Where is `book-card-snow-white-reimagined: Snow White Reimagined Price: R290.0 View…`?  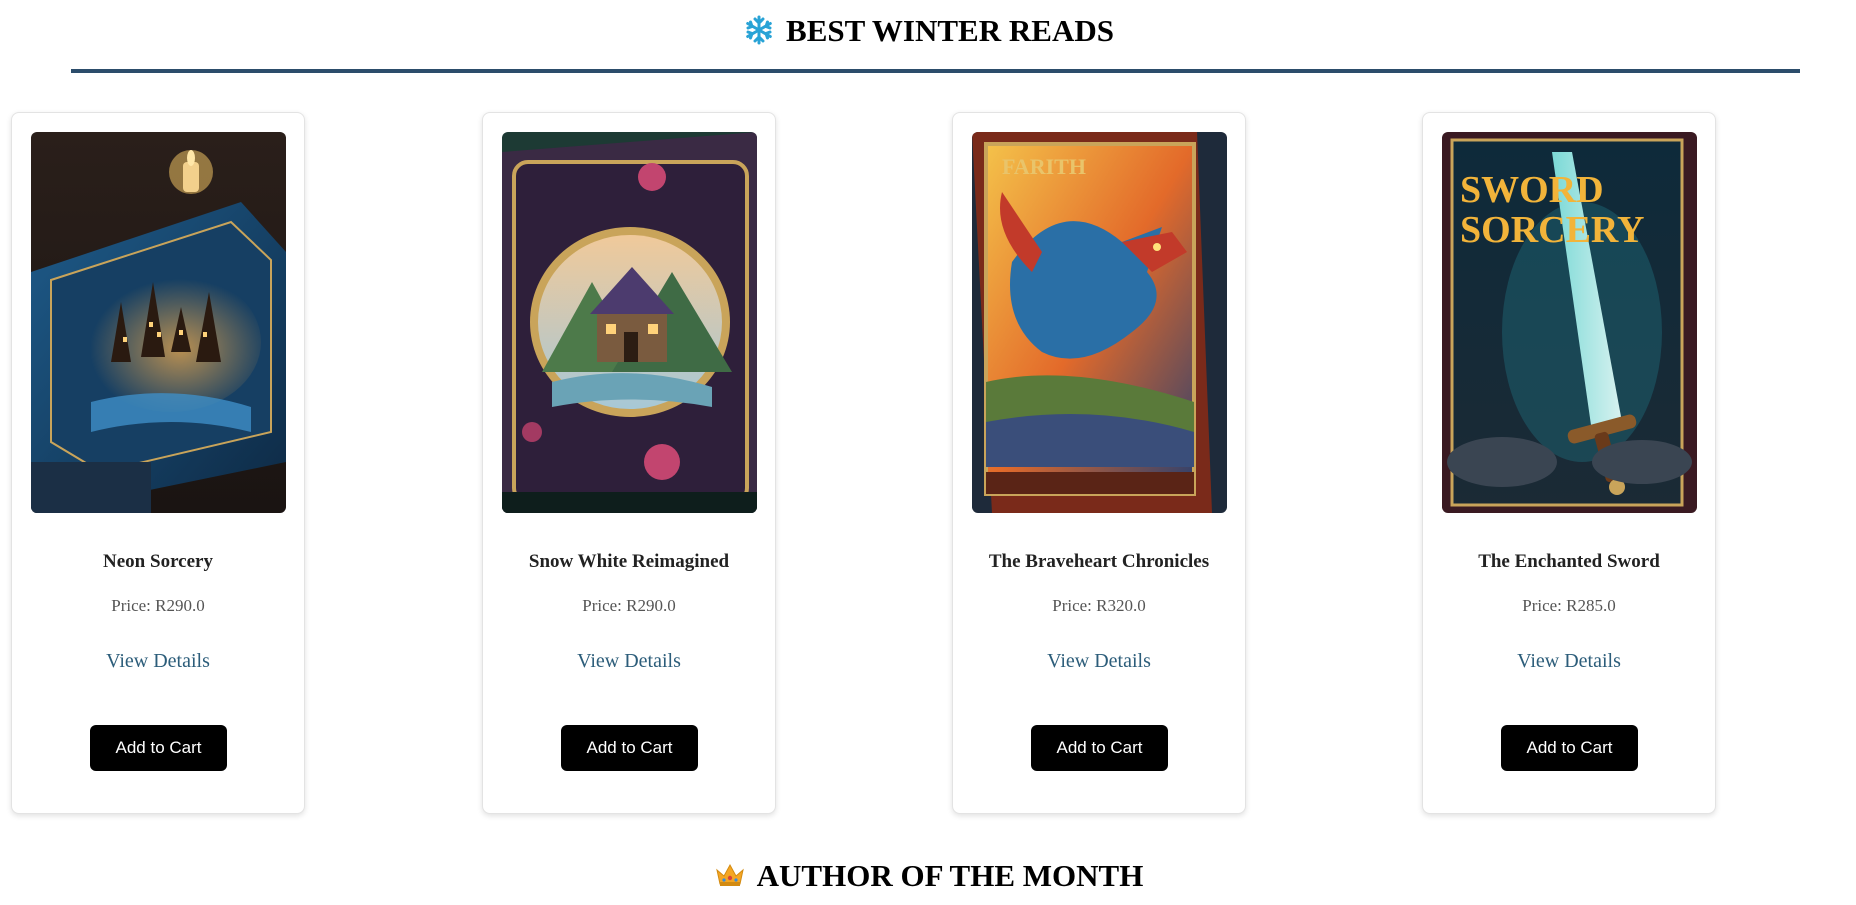
book-card-snow-white-reimagined: Snow White Reimagined Price: R290.0 View… is located at coordinates (629, 463).